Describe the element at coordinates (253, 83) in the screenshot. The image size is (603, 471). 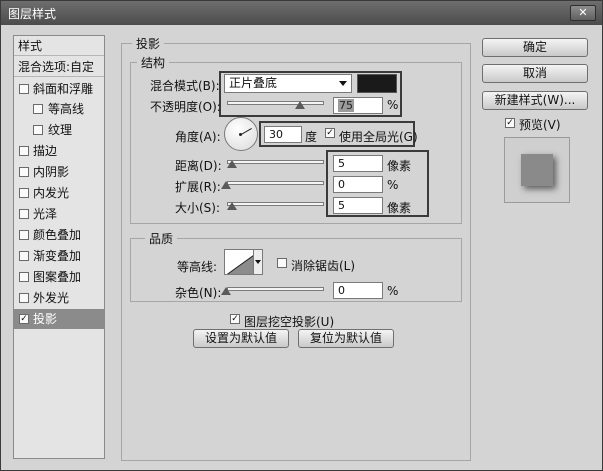
I see `blend-mode-value: 正片叠底` at that location.